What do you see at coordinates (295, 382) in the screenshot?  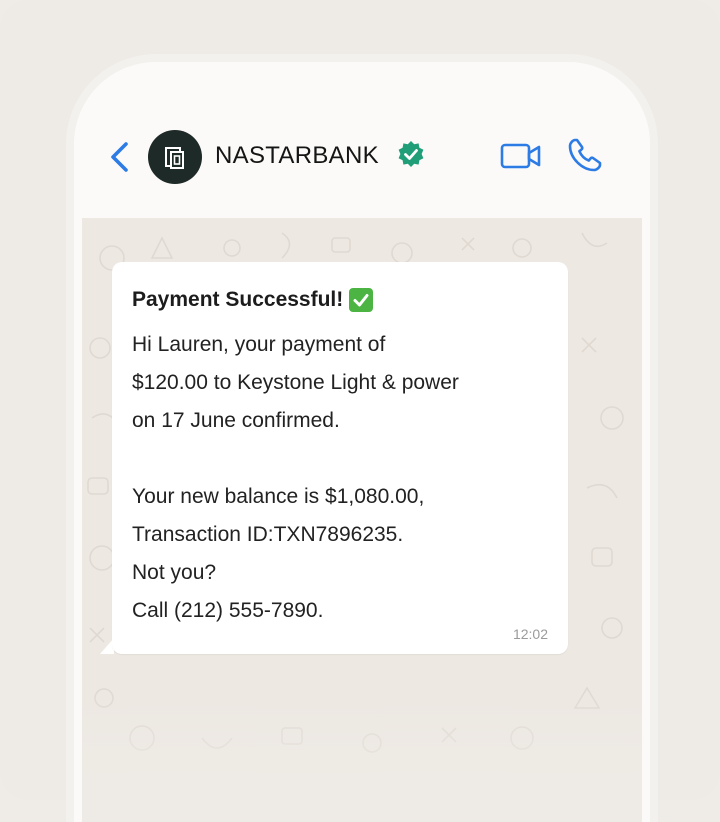 I see `message-line: $120.00 to Keystone Light & power` at bounding box center [295, 382].